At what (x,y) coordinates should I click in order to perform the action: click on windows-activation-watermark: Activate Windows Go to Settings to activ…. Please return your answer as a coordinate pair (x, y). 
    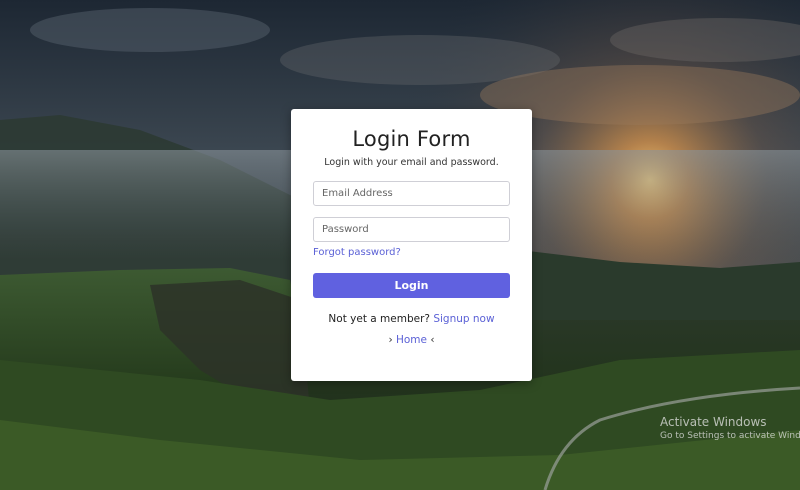
    Looking at the image, I should click on (730, 428).